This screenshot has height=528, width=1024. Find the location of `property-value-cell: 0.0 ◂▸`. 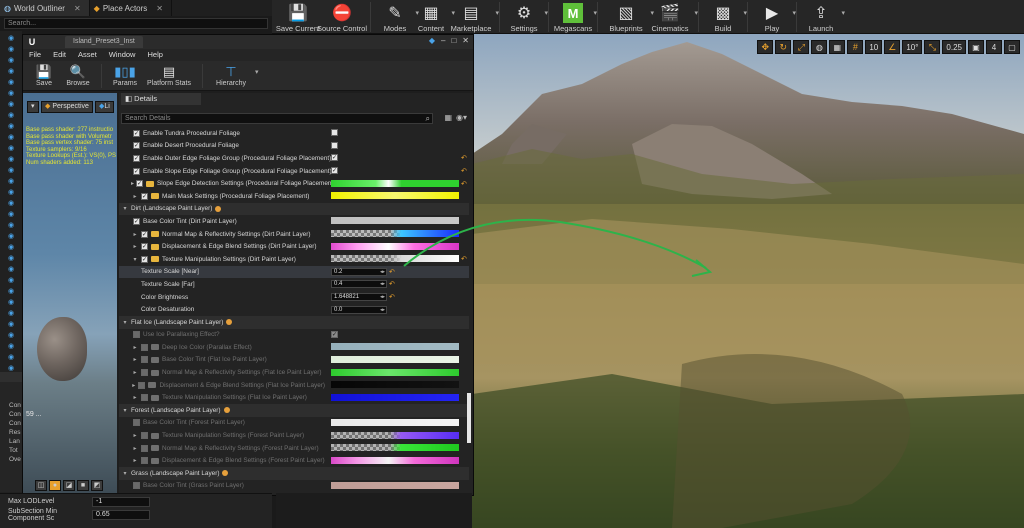

property-value-cell: 0.0 ◂▸ is located at coordinates (395, 309).